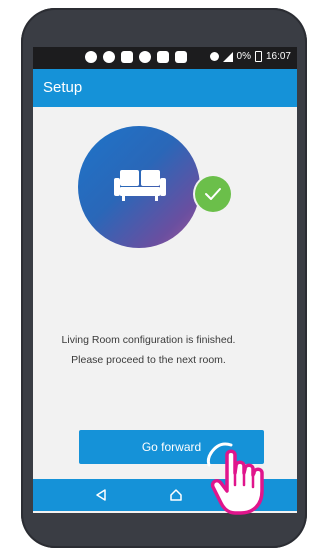 The height and width of the screenshot is (554, 320). Describe the element at coordinates (148, 340) in the screenshot. I see `message-line-1: Living Room configuration is finished.` at that location.